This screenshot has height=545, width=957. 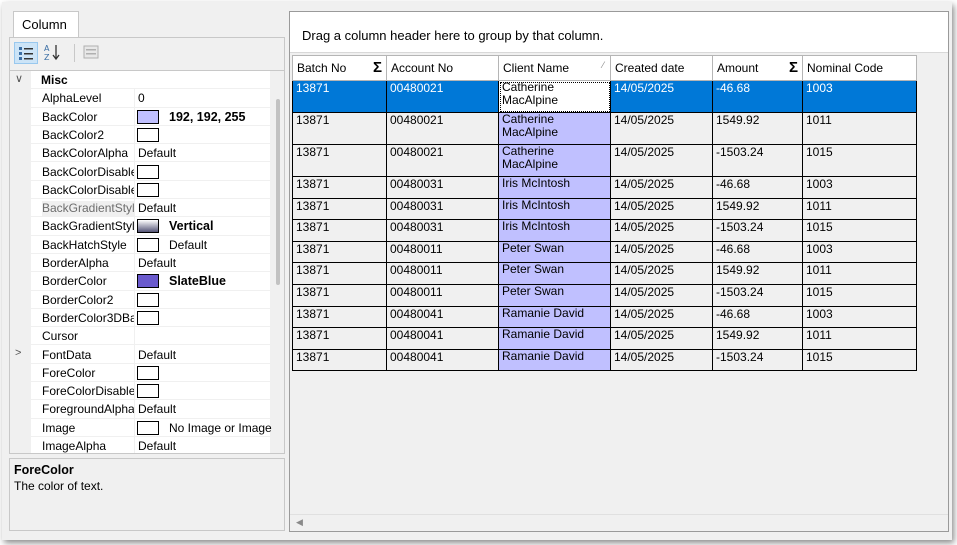 What do you see at coordinates (207, 117) in the screenshot?
I see `property-value: 192, 192, 255` at bounding box center [207, 117].